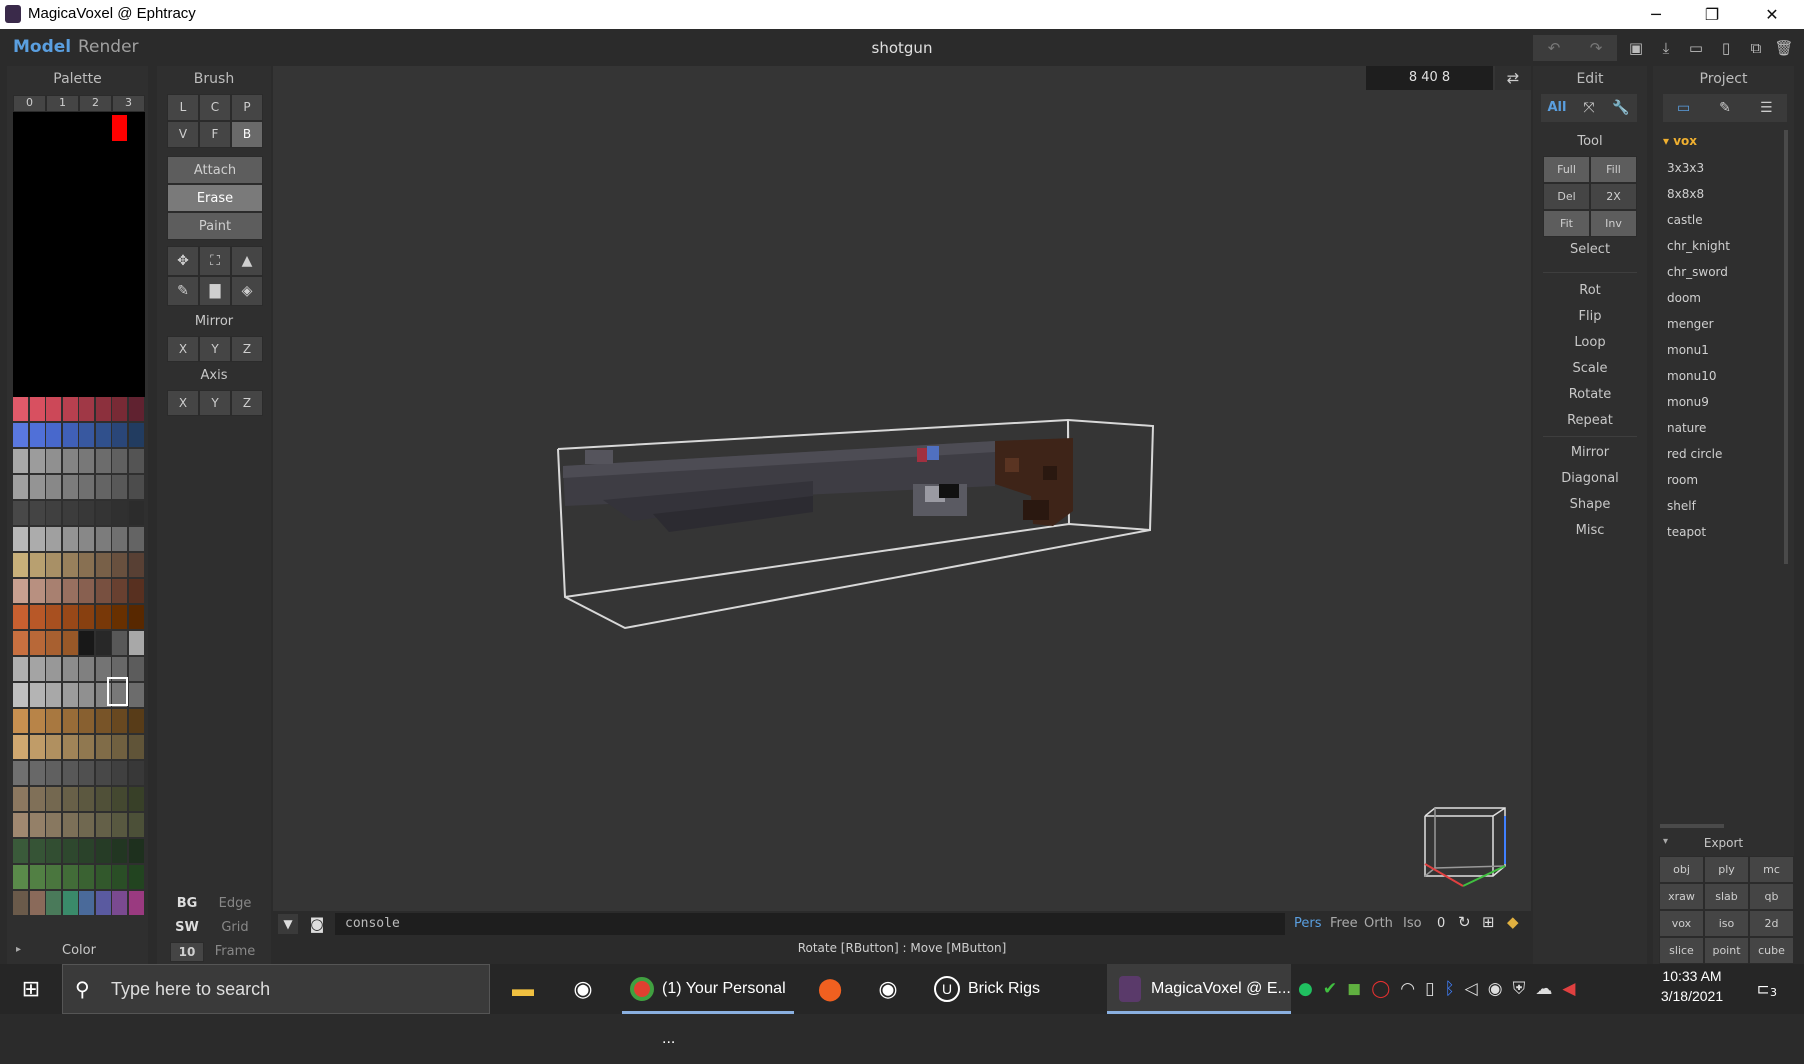 Image resolution: width=1804 pixels, height=1064 pixels. What do you see at coordinates (1722, 512) in the screenshot?
I see `project-item: shelf` at bounding box center [1722, 512].